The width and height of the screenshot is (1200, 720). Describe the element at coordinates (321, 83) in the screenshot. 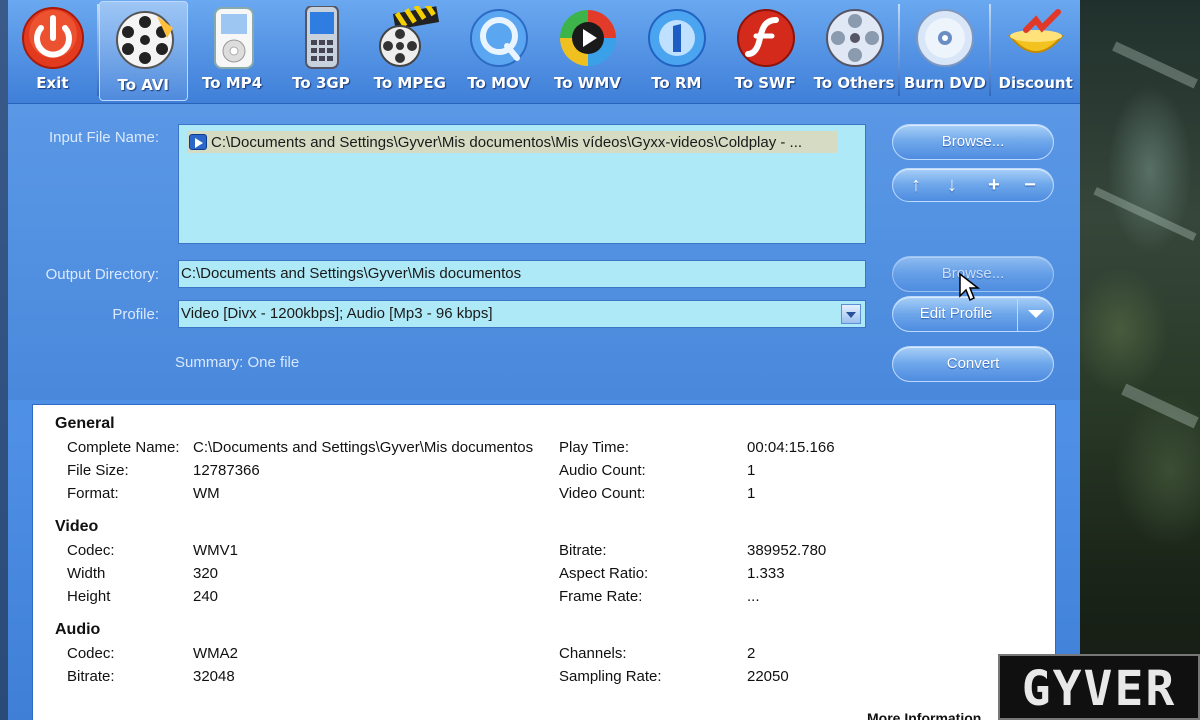

I see `to-3gp-label: To 3GP` at that location.